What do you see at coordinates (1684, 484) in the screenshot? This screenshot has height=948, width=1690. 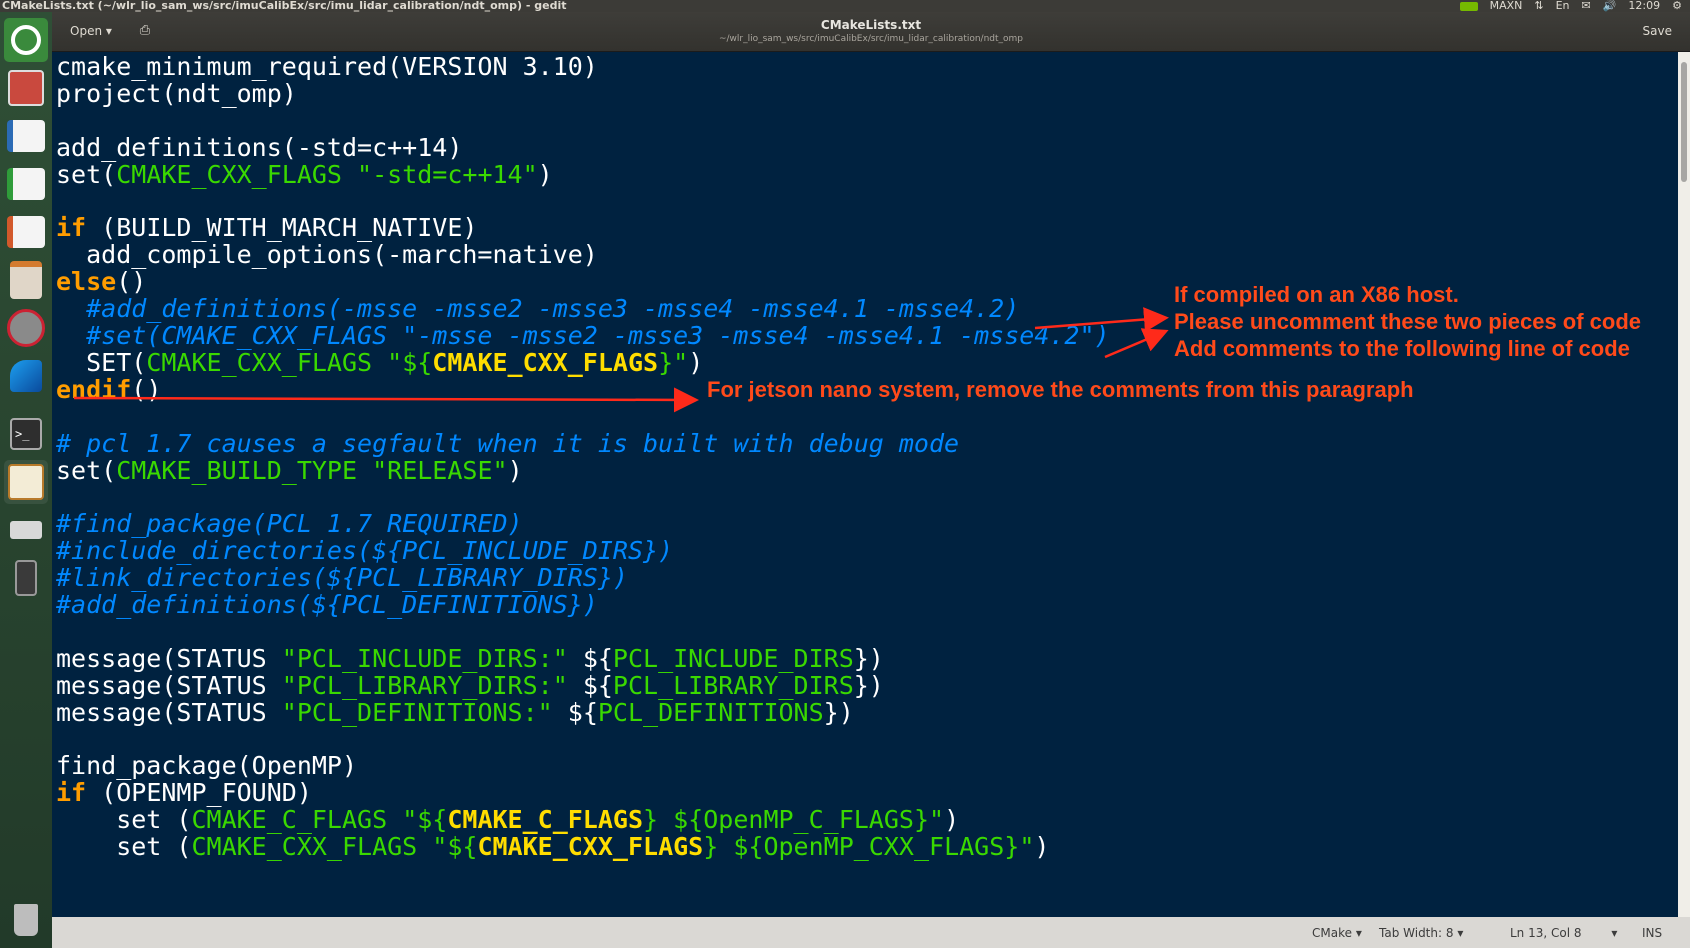 I see `vertical-scrollbar` at bounding box center [1684, 484].